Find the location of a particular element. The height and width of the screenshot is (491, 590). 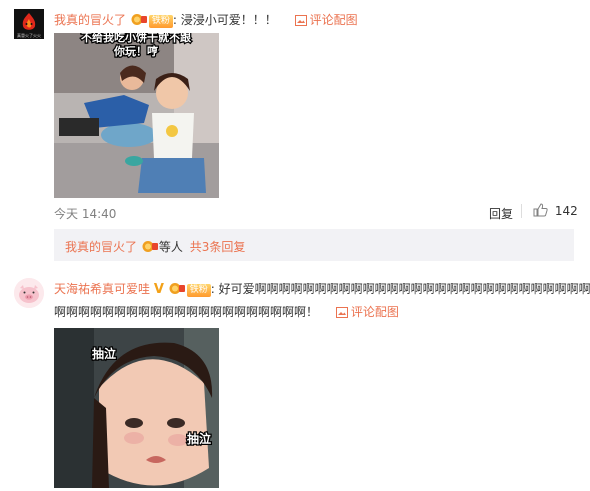

like-button: 142 is located at coordinates (555, 210).